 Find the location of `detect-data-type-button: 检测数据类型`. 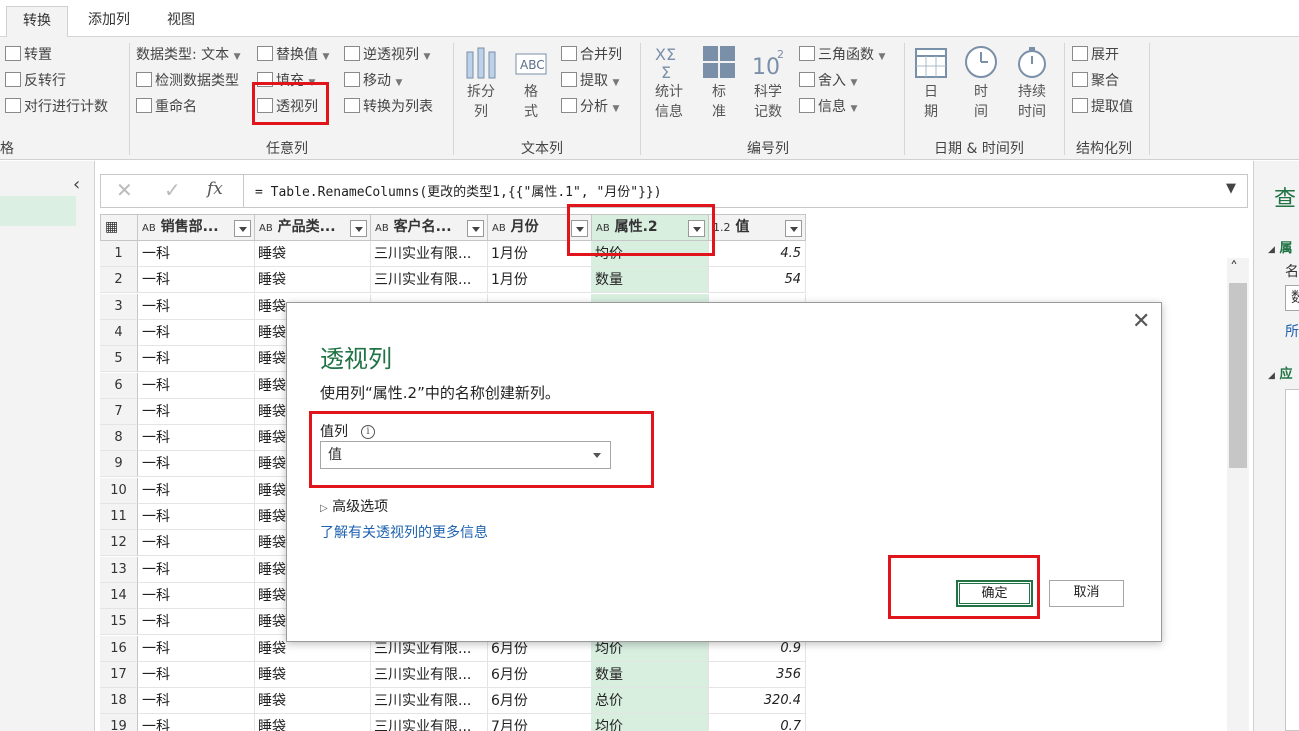

detect-data-type-button: 检测数据类型 is located at coordinates (187, 81).